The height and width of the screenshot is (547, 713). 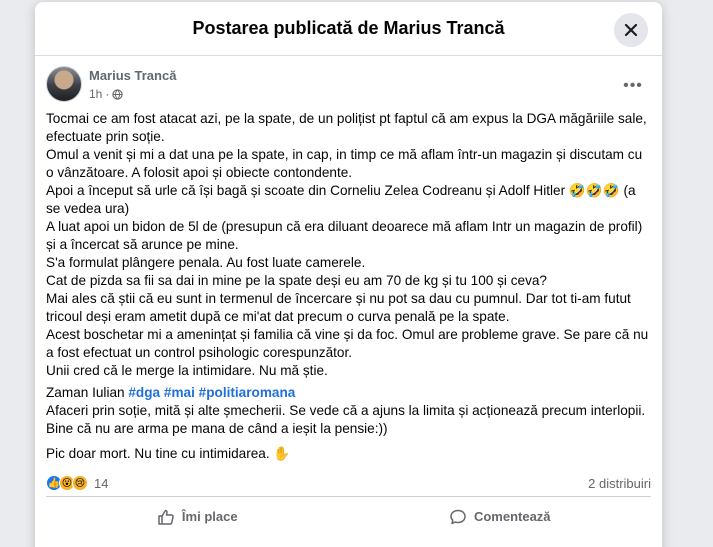 I want to click on like-button: Îmi place, so click(x=197, y=516).